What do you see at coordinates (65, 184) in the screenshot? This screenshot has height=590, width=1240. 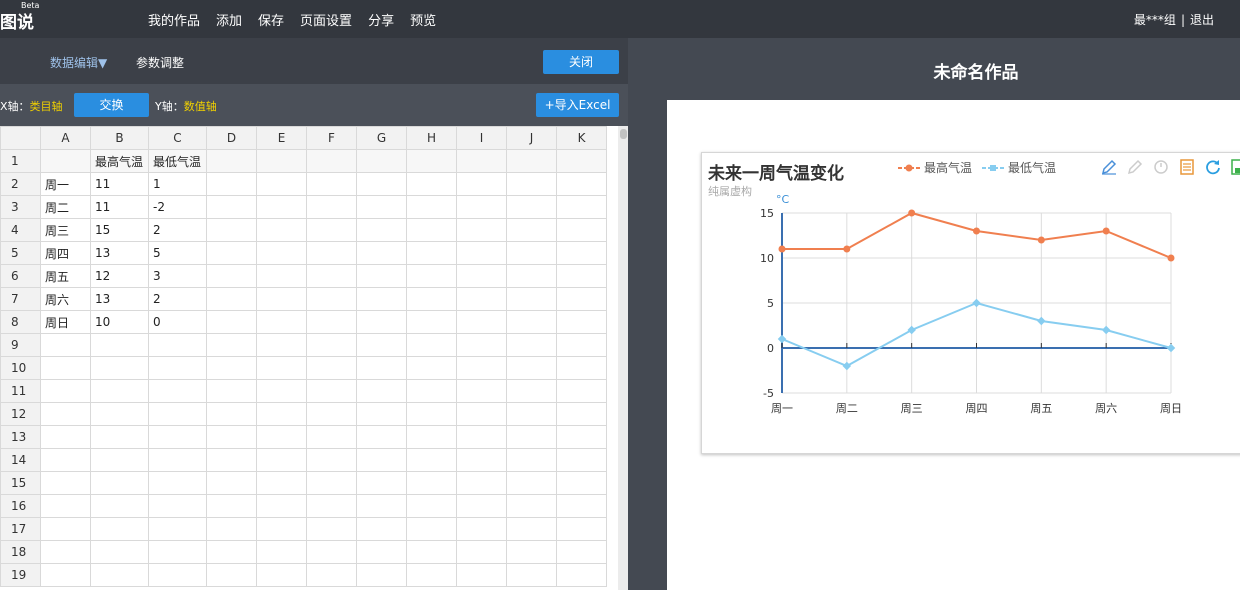 I see `sheet-cell: 周一` at bounding box center [65, 184].